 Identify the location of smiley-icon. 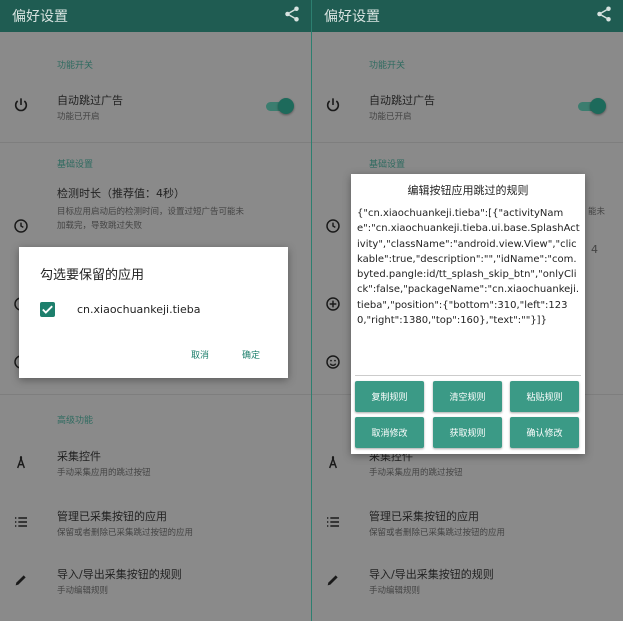
(333, 362).